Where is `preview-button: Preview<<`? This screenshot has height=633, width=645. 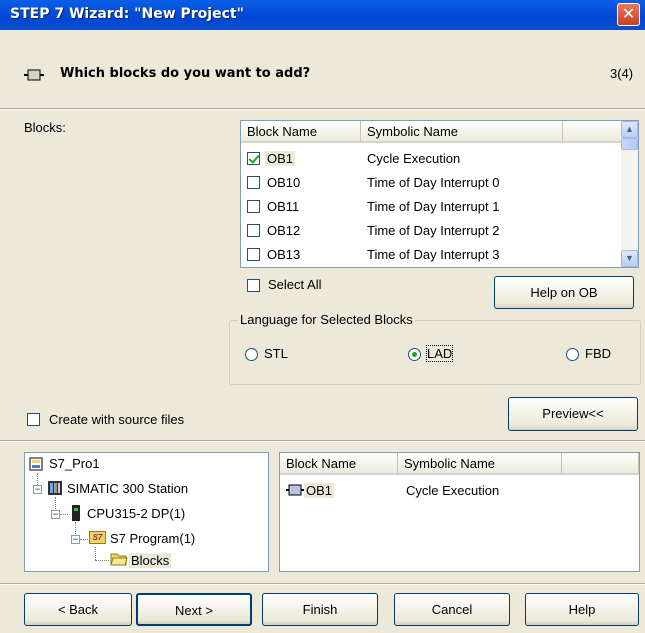
preview-button: Preview<< is located at coordinates (573, 414).